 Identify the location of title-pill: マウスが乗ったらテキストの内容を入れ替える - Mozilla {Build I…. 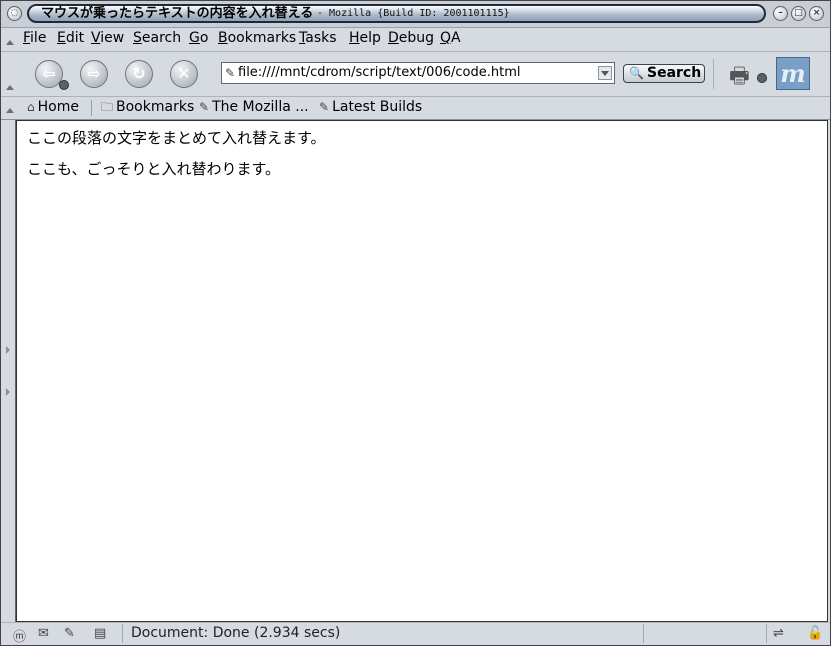
(396, 13).